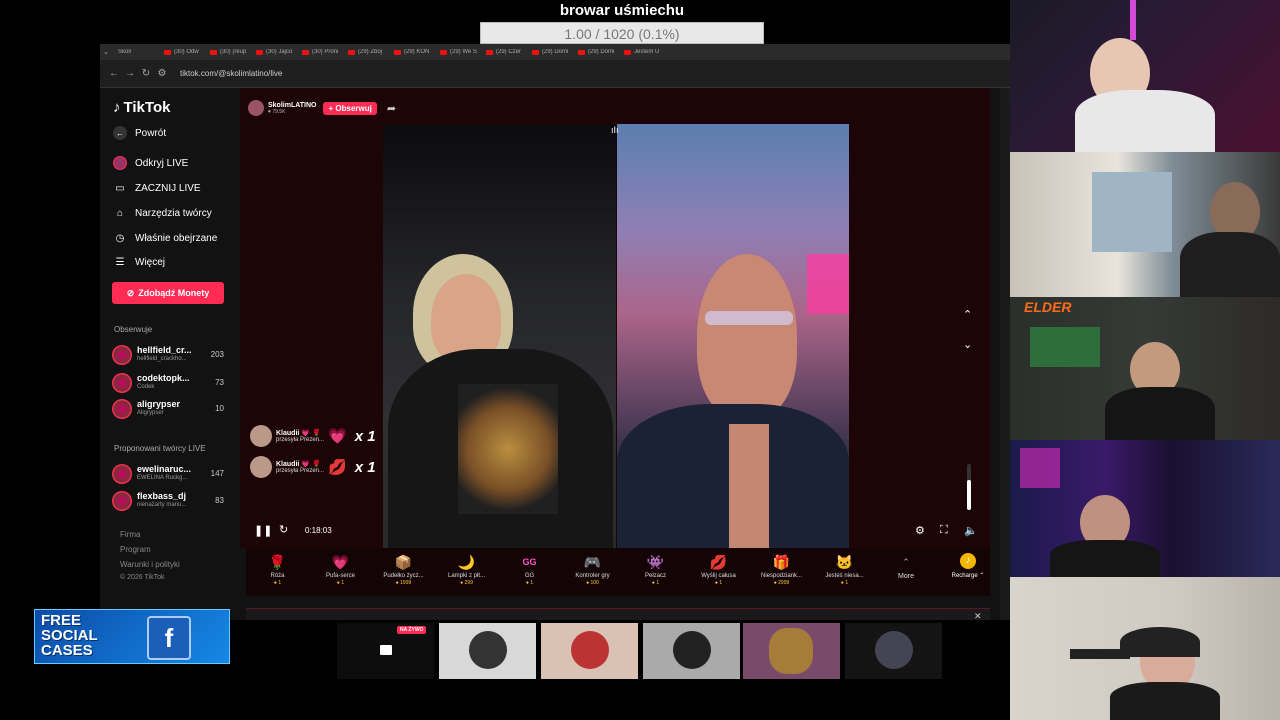  I want to click on browser-tab: Skoli, so click(135, 52).